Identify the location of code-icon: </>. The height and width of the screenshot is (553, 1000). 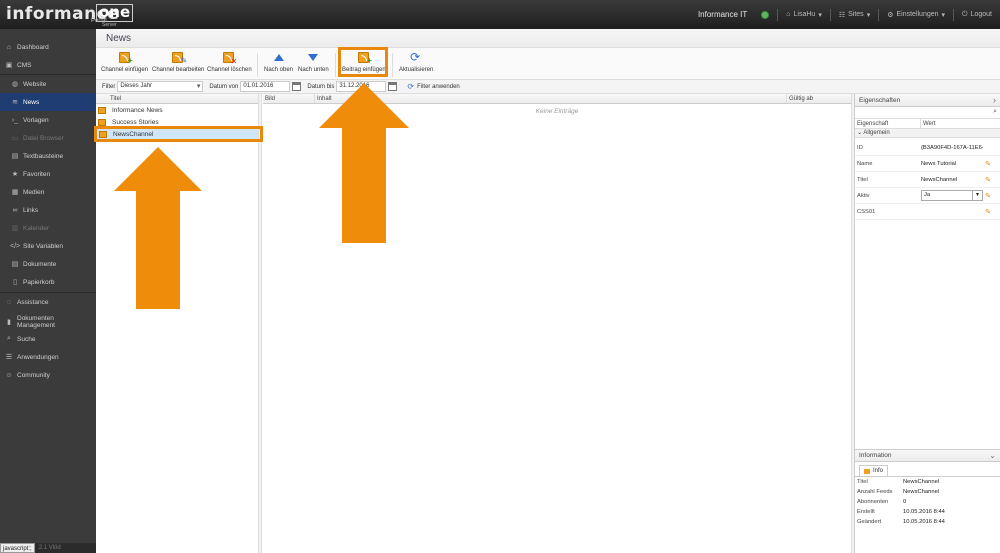
(15, 246).